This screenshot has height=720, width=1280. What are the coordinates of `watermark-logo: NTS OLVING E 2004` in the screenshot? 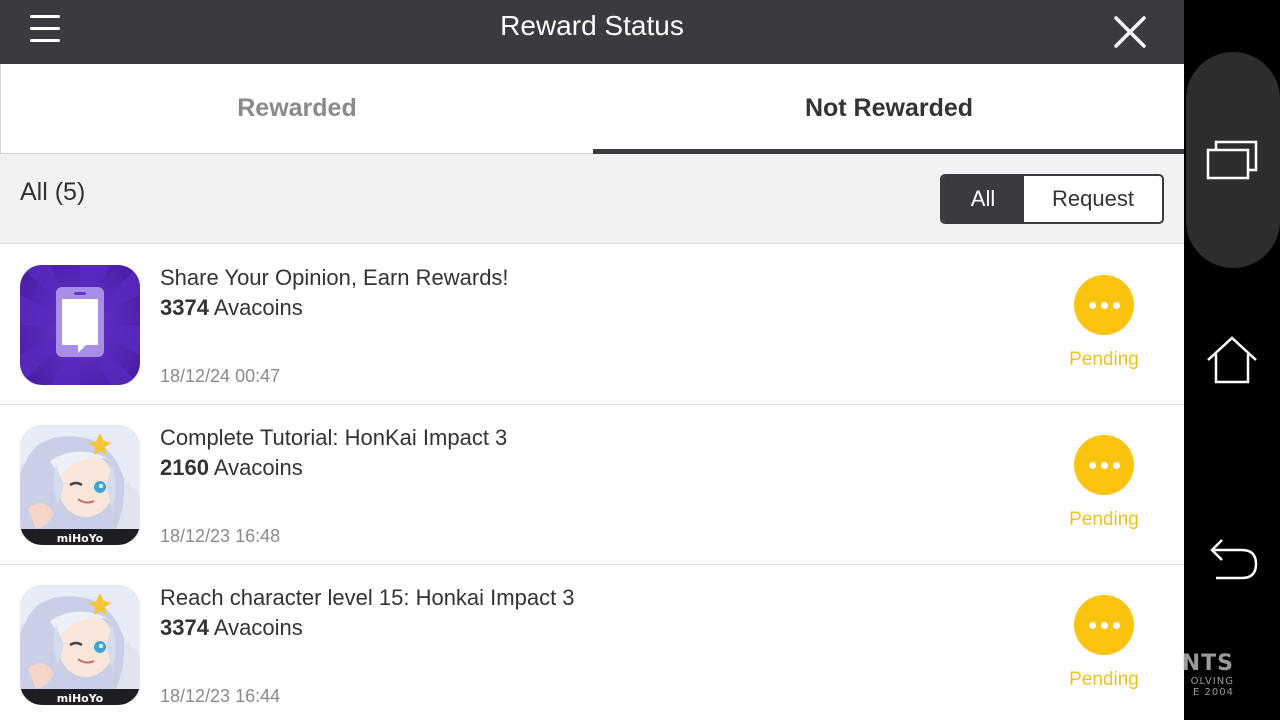 It's located at (1207, 675).